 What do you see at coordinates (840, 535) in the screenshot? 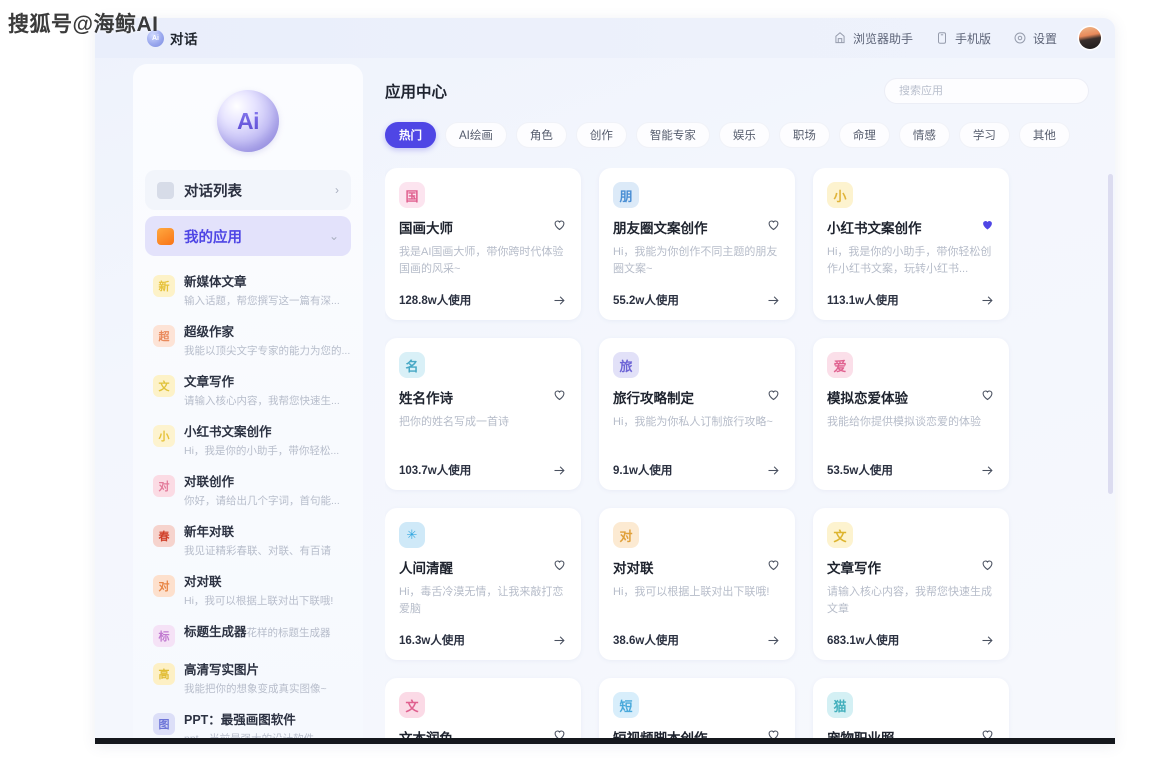
I see `app-card-icon: 文` at bounding box center [840, 535].